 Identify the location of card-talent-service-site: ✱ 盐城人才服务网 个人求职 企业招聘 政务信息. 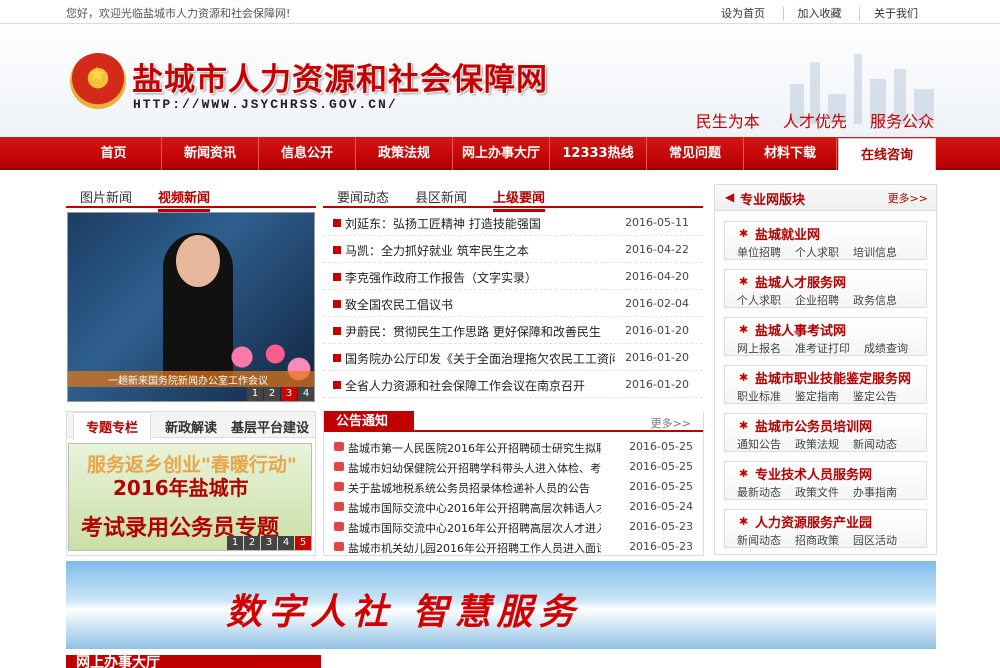
(825, 288).